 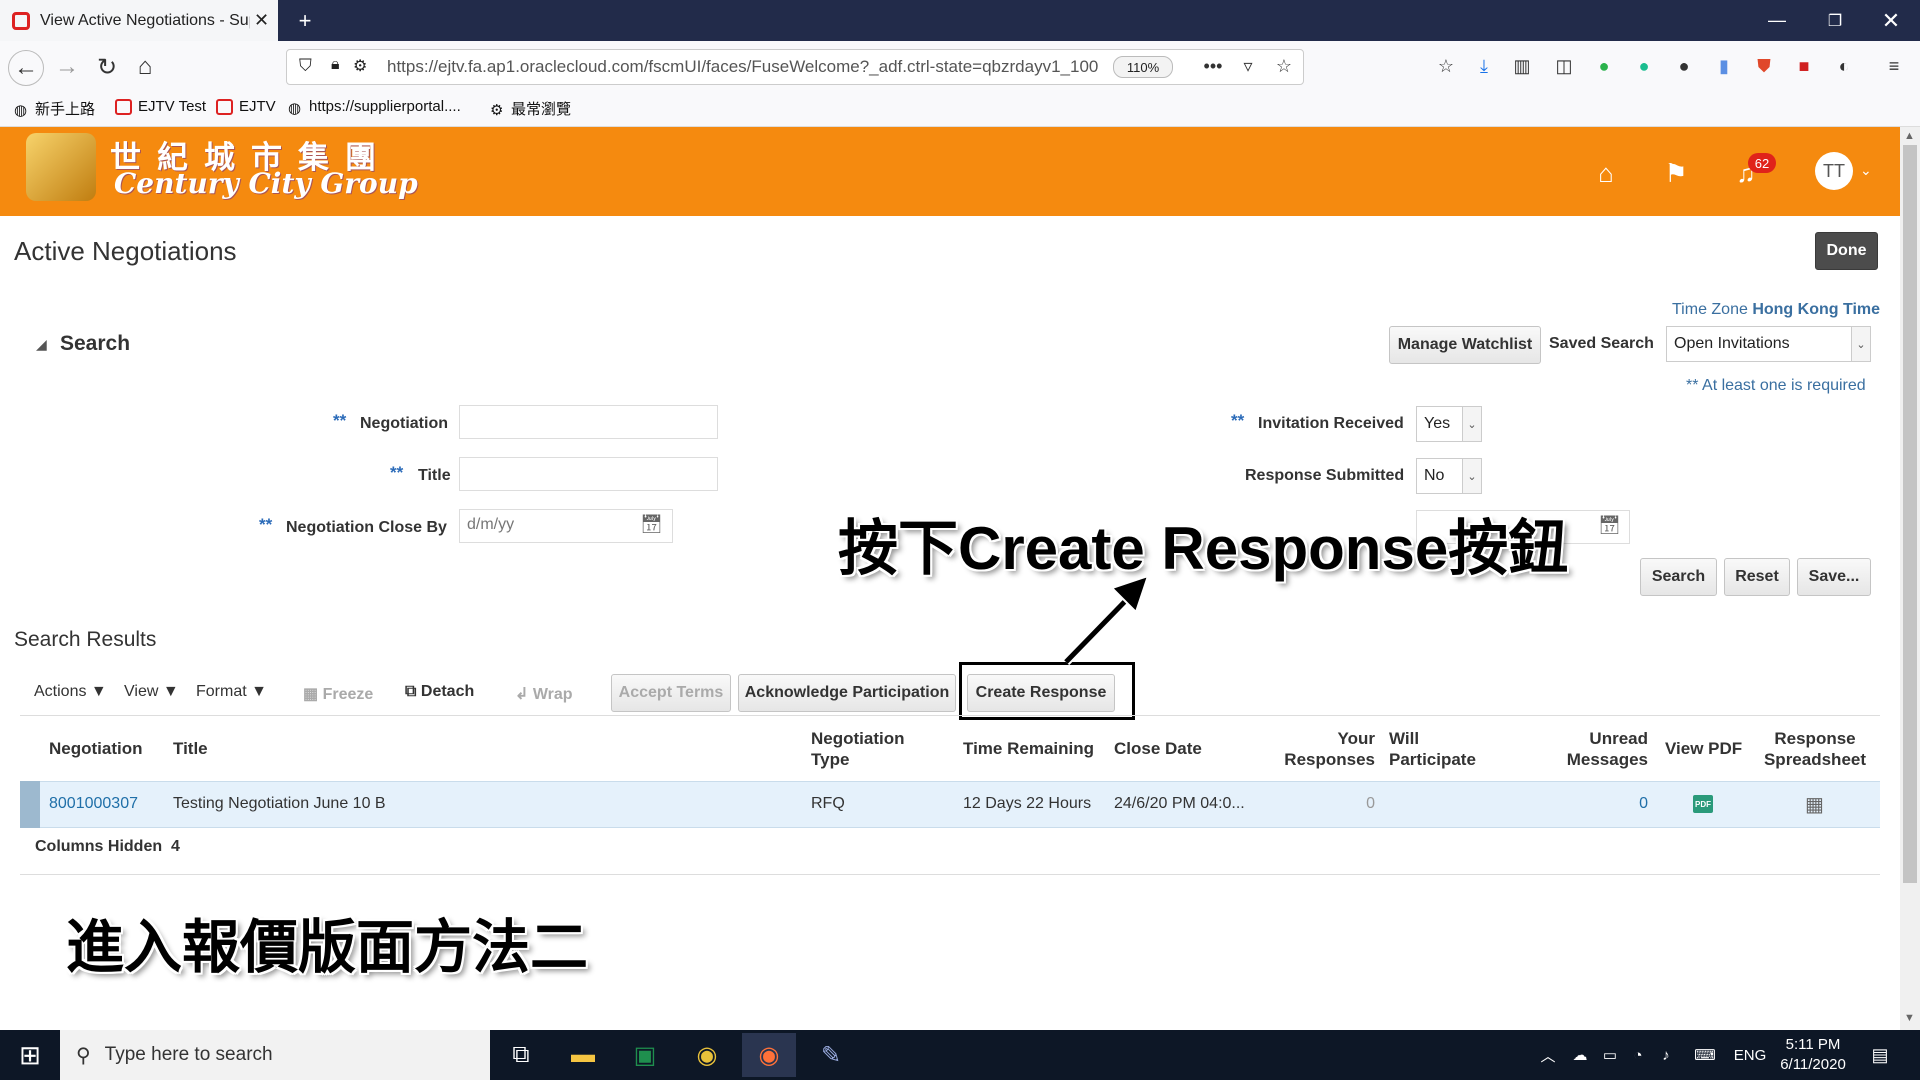 What do you see at coordinates (1284, 66) in the screenshot?
I see `bookmark-star-icon: ☆` at bounding box center [1284, 66].